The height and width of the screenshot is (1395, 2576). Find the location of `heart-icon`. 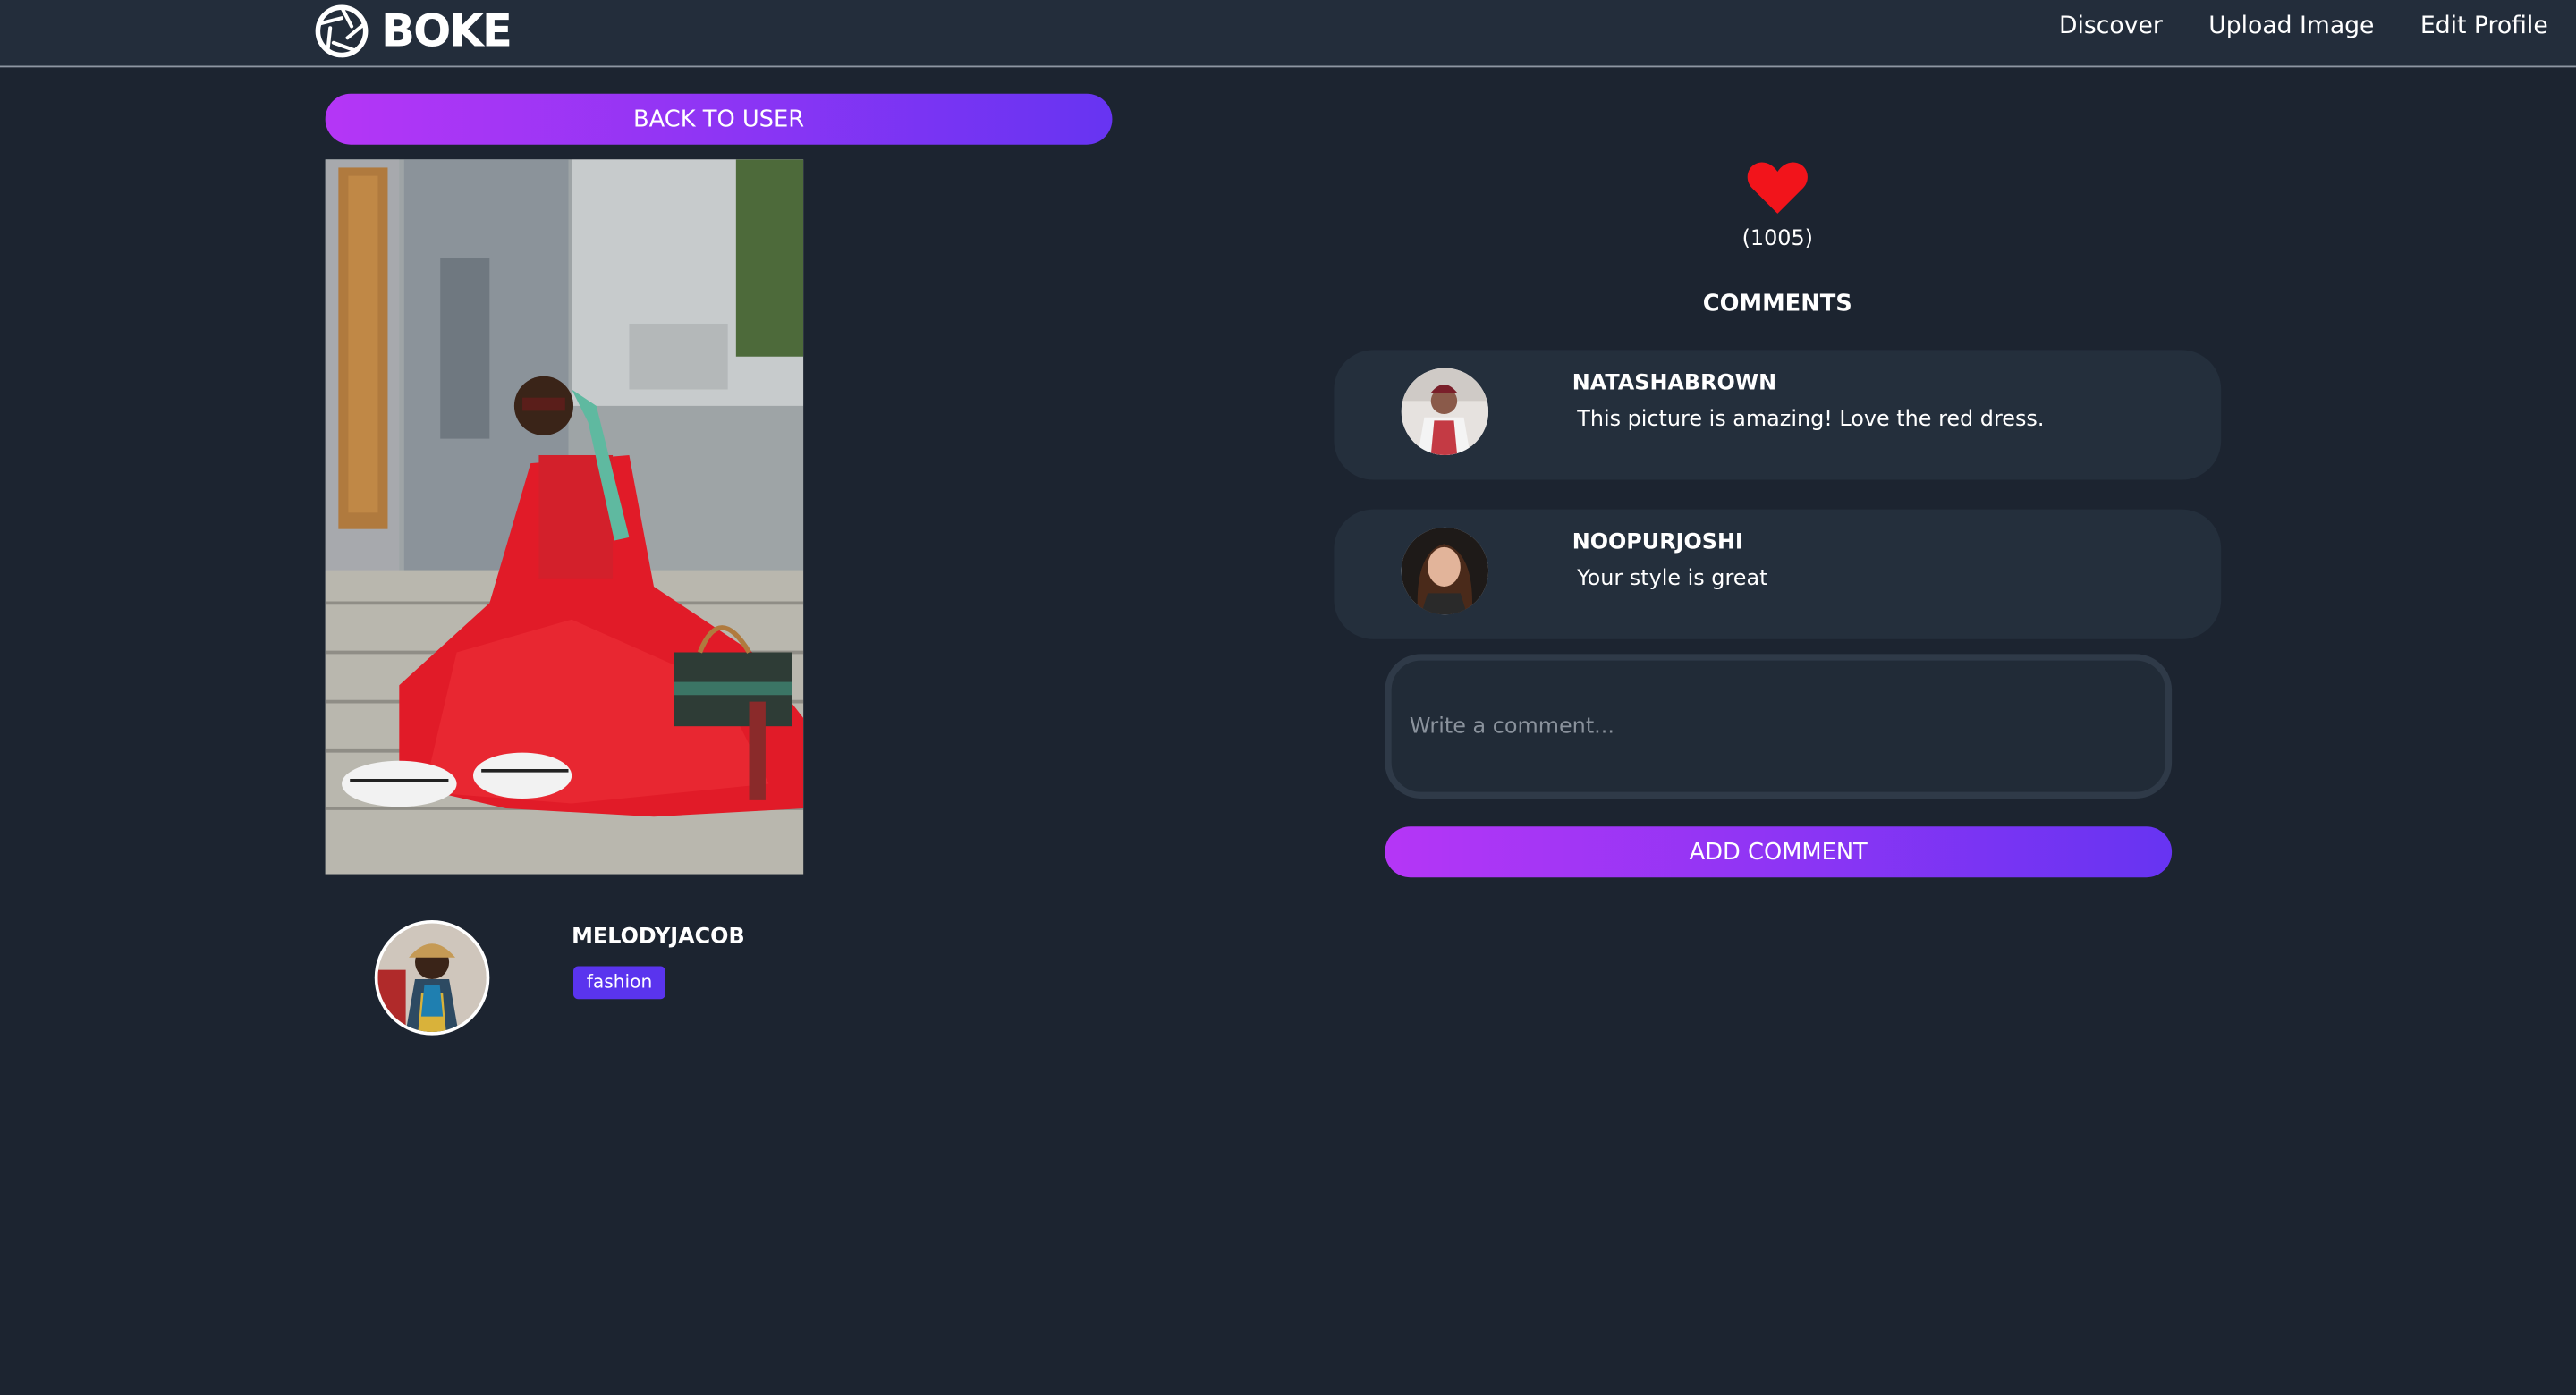

heart-icon is located at coordinates (1777, 187).